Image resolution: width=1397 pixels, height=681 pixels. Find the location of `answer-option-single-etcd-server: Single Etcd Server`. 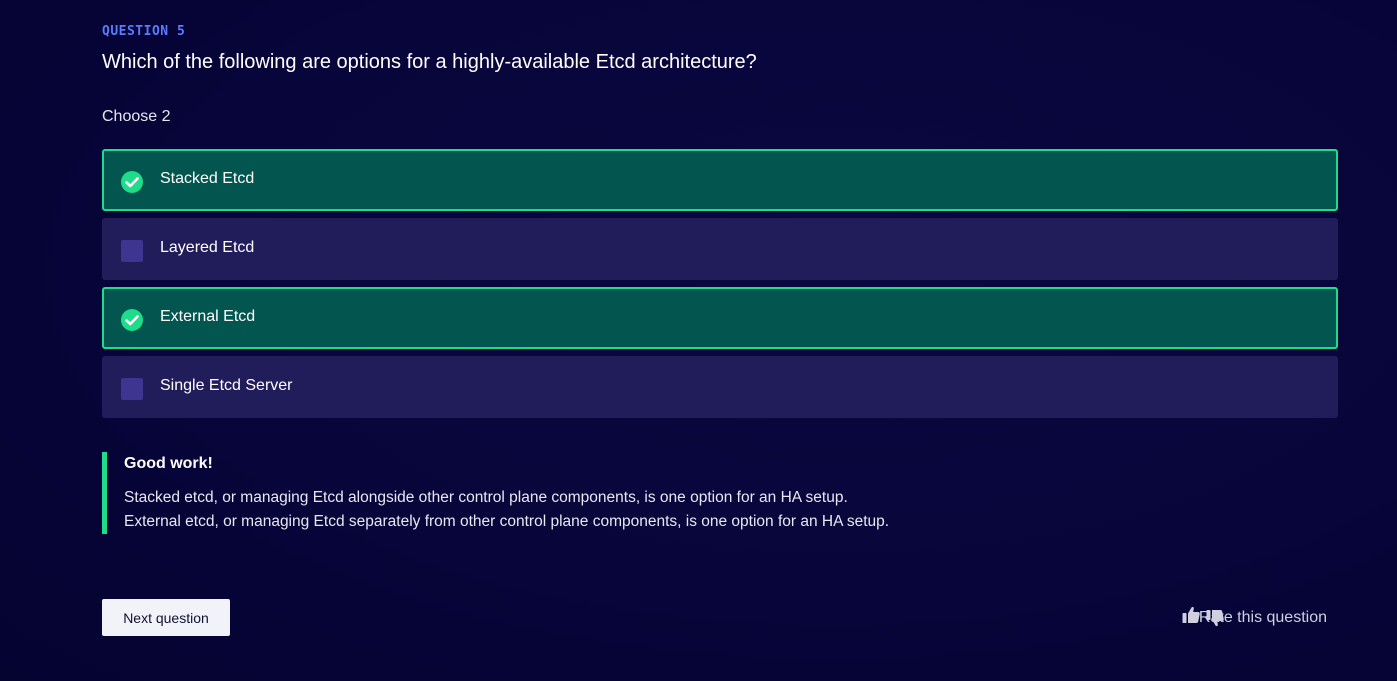

answer-option-single-etcd-server: Single Etcd Server is located at coordinates (720, 387).